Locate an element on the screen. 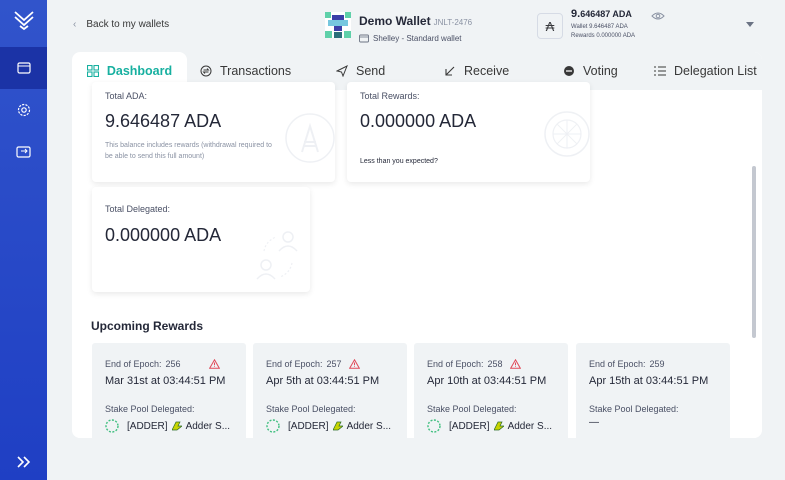  epoch-row: End of Epoch: 259 is located at coordinates (627, 364).